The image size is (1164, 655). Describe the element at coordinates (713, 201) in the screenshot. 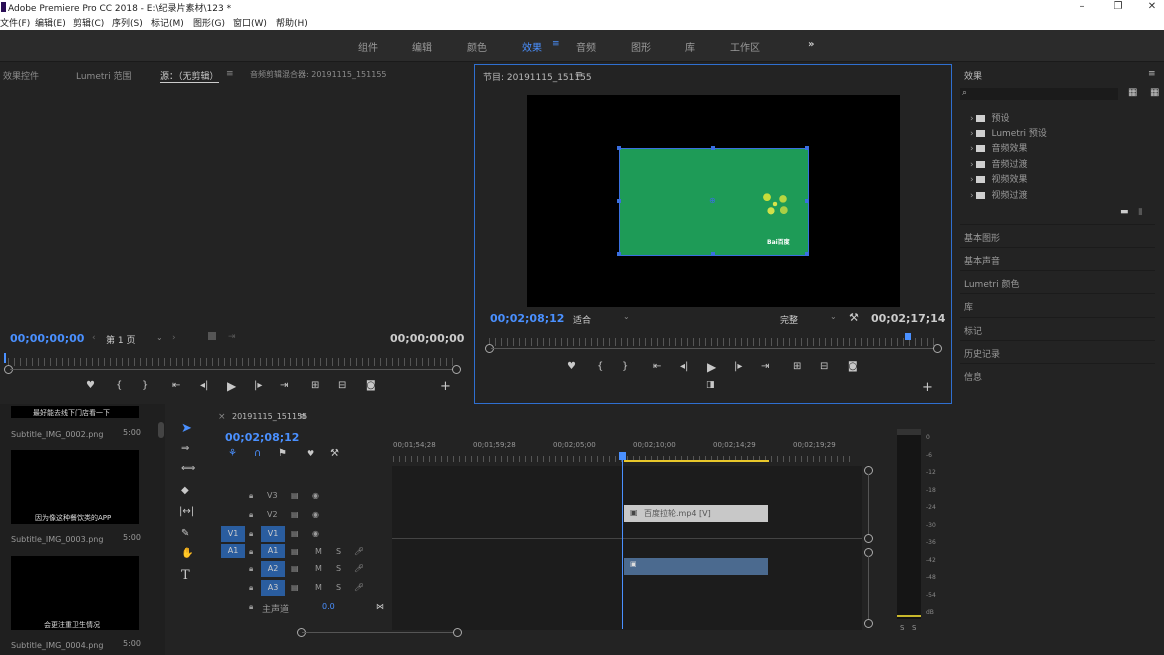

I see `program-monitor: Bai百度 ⊕` at that location.